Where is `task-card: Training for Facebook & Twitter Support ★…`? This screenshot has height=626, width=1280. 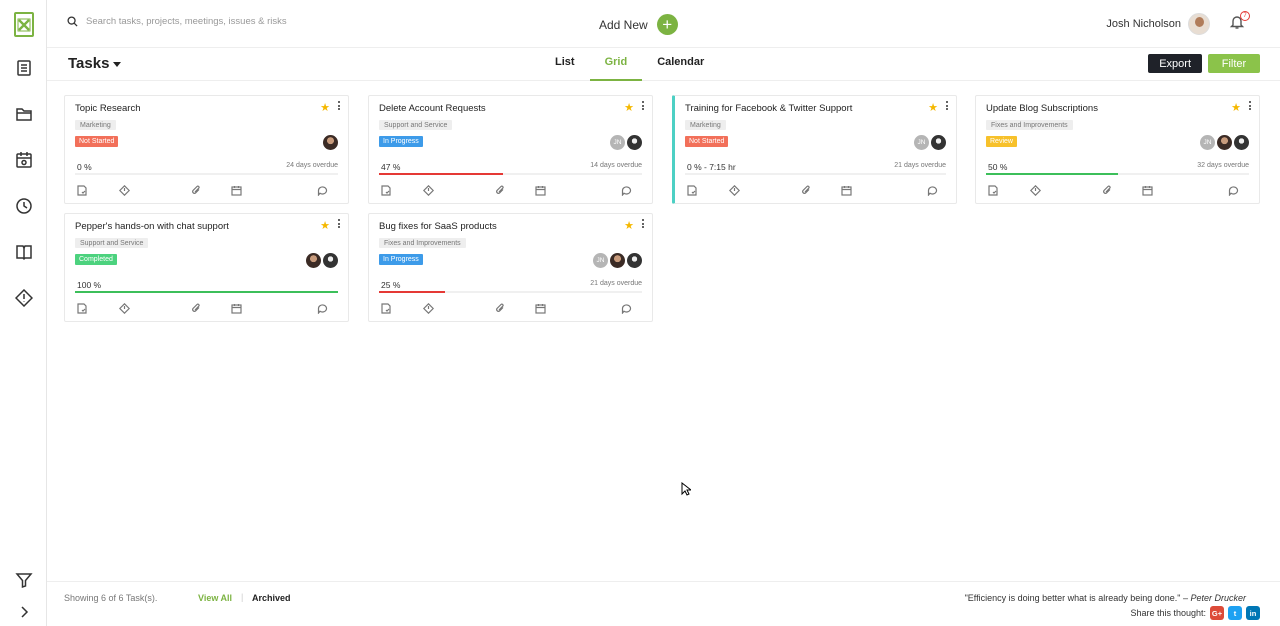
task-card: Training for Facebook & Twitter Support ★… is located at coordinates (814, 149).